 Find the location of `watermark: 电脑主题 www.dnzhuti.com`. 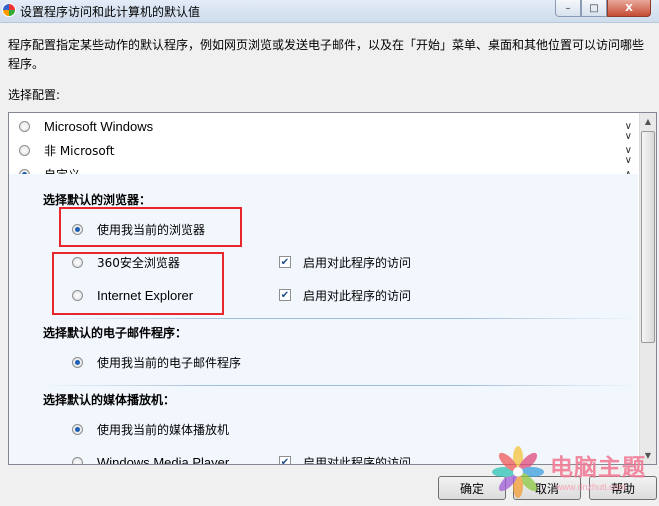

watermark: 电脑主题 www.dnzhuti.com is located at coordinates (572, 472).